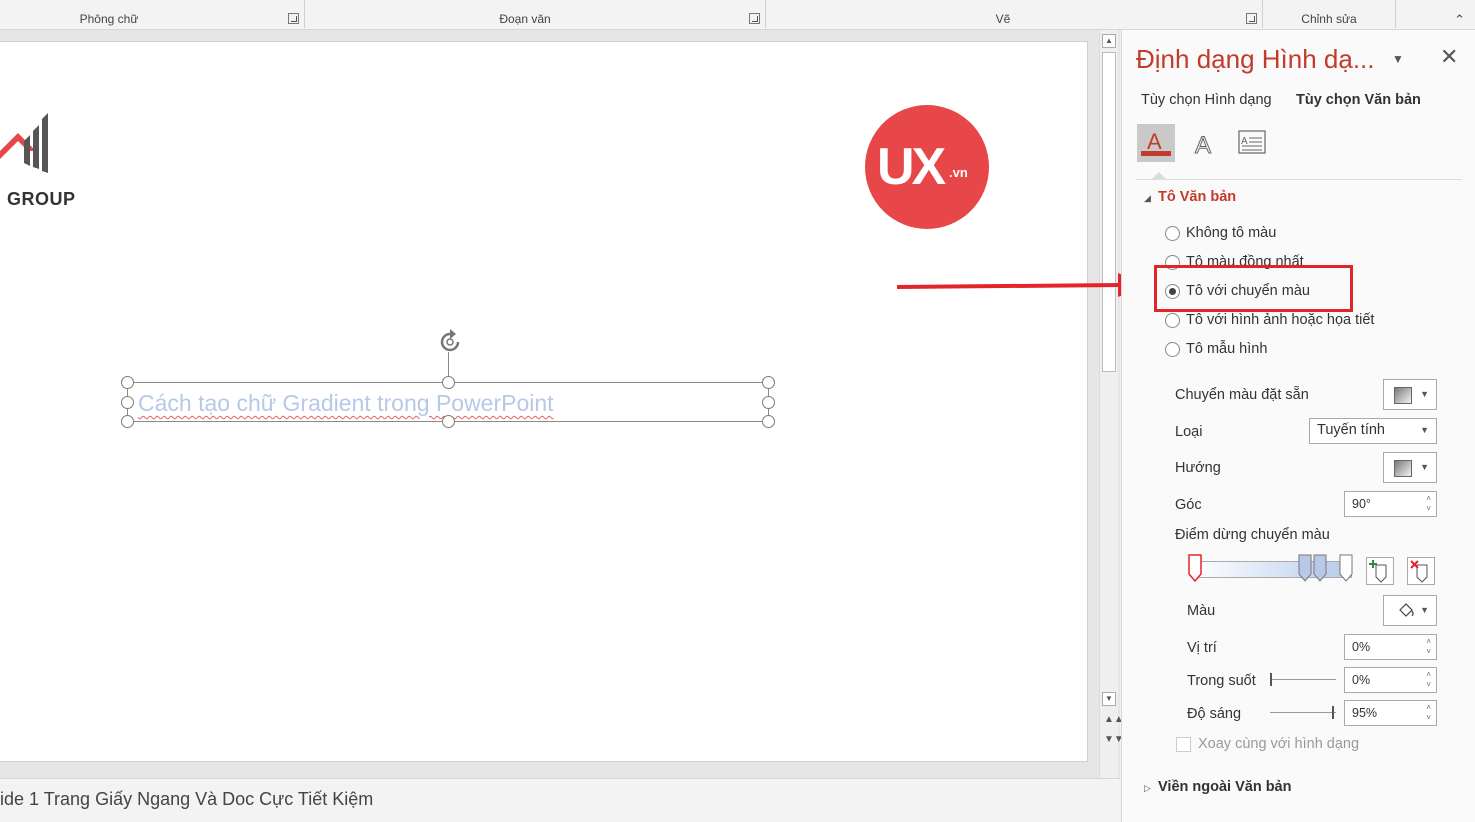  Describe the element at coordinates (1251, 18) in the screenshot. I see `drawing-dialog-launcher-icon` at that location.